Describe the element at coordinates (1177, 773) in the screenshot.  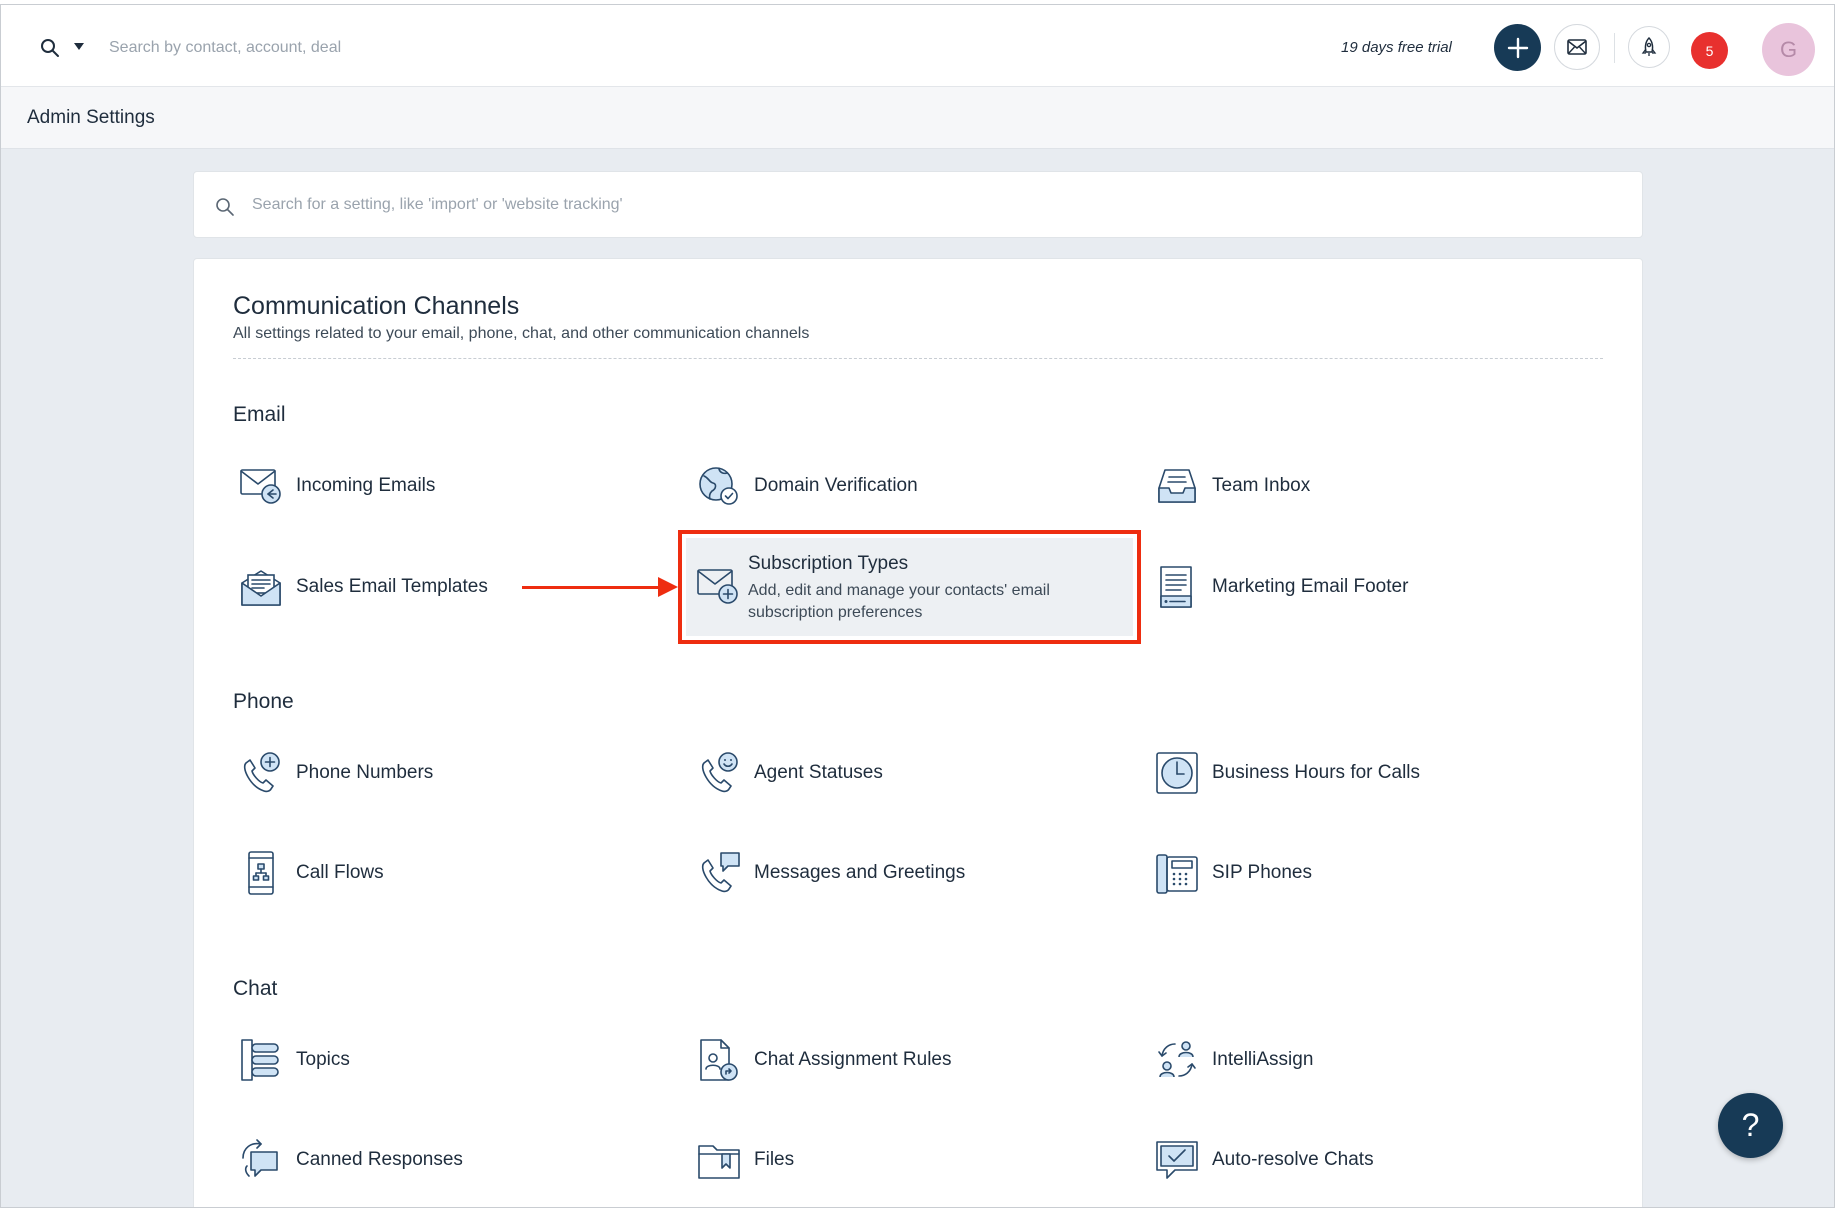
I see `clock-icon` at that location.